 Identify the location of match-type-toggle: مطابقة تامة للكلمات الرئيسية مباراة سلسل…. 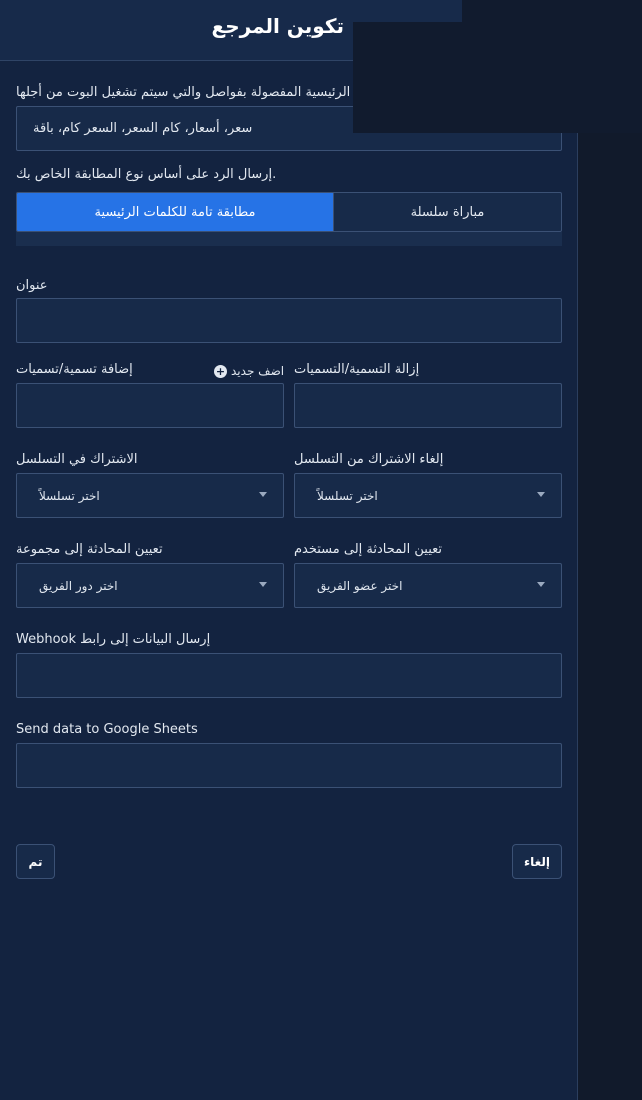
(289, 212).